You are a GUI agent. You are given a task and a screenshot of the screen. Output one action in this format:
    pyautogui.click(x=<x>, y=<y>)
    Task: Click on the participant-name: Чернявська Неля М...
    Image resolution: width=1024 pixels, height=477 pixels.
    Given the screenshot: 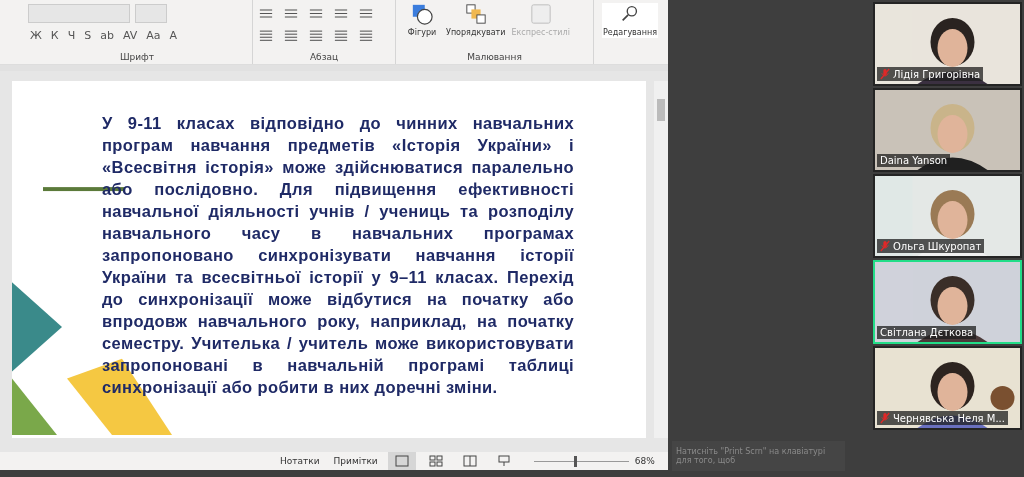 What is the action you would take?
    pyautogui.click(x=942, y=418)
    